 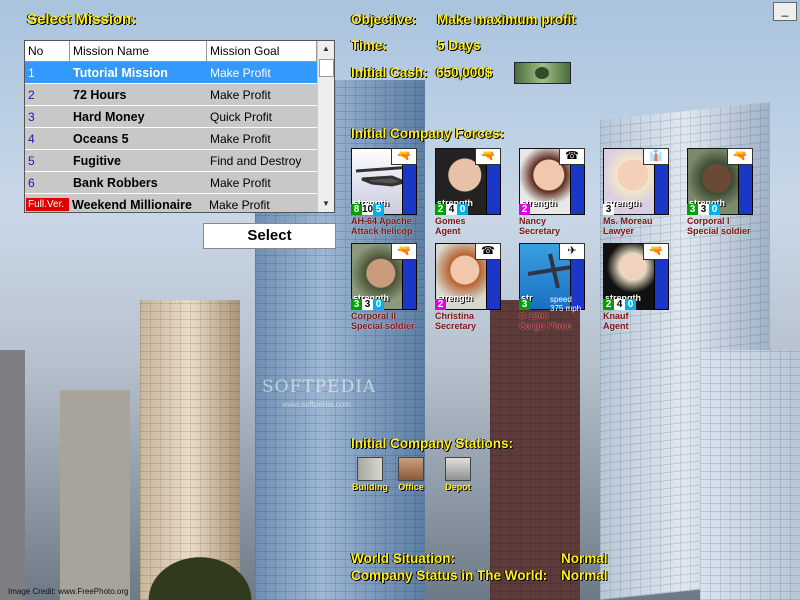 I want to click on mission-goal: Quick Profit, so click(x=241, y=116).